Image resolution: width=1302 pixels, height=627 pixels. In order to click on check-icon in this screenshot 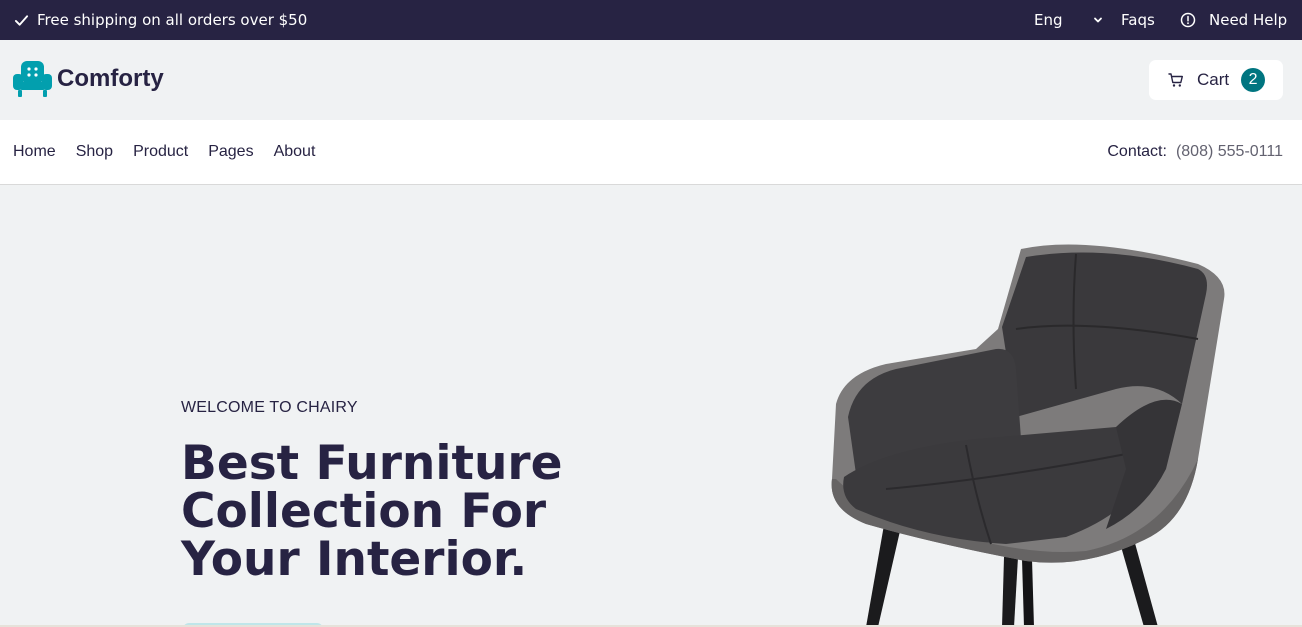, I will do `click(21, 20)`.